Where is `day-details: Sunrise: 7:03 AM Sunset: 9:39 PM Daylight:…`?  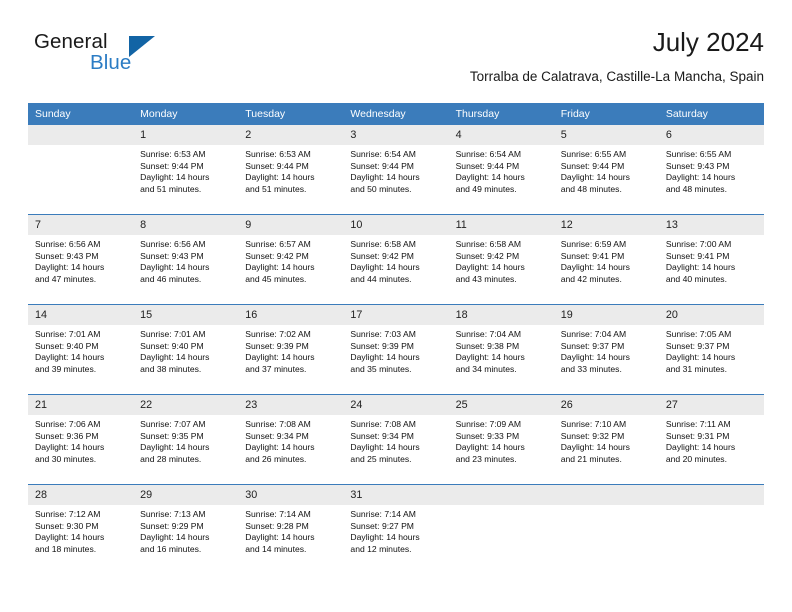
day-details: Sunrise: 7:03 AM Sunset: 9:39 PM Daylight:… is located at coordinates (395, 350).